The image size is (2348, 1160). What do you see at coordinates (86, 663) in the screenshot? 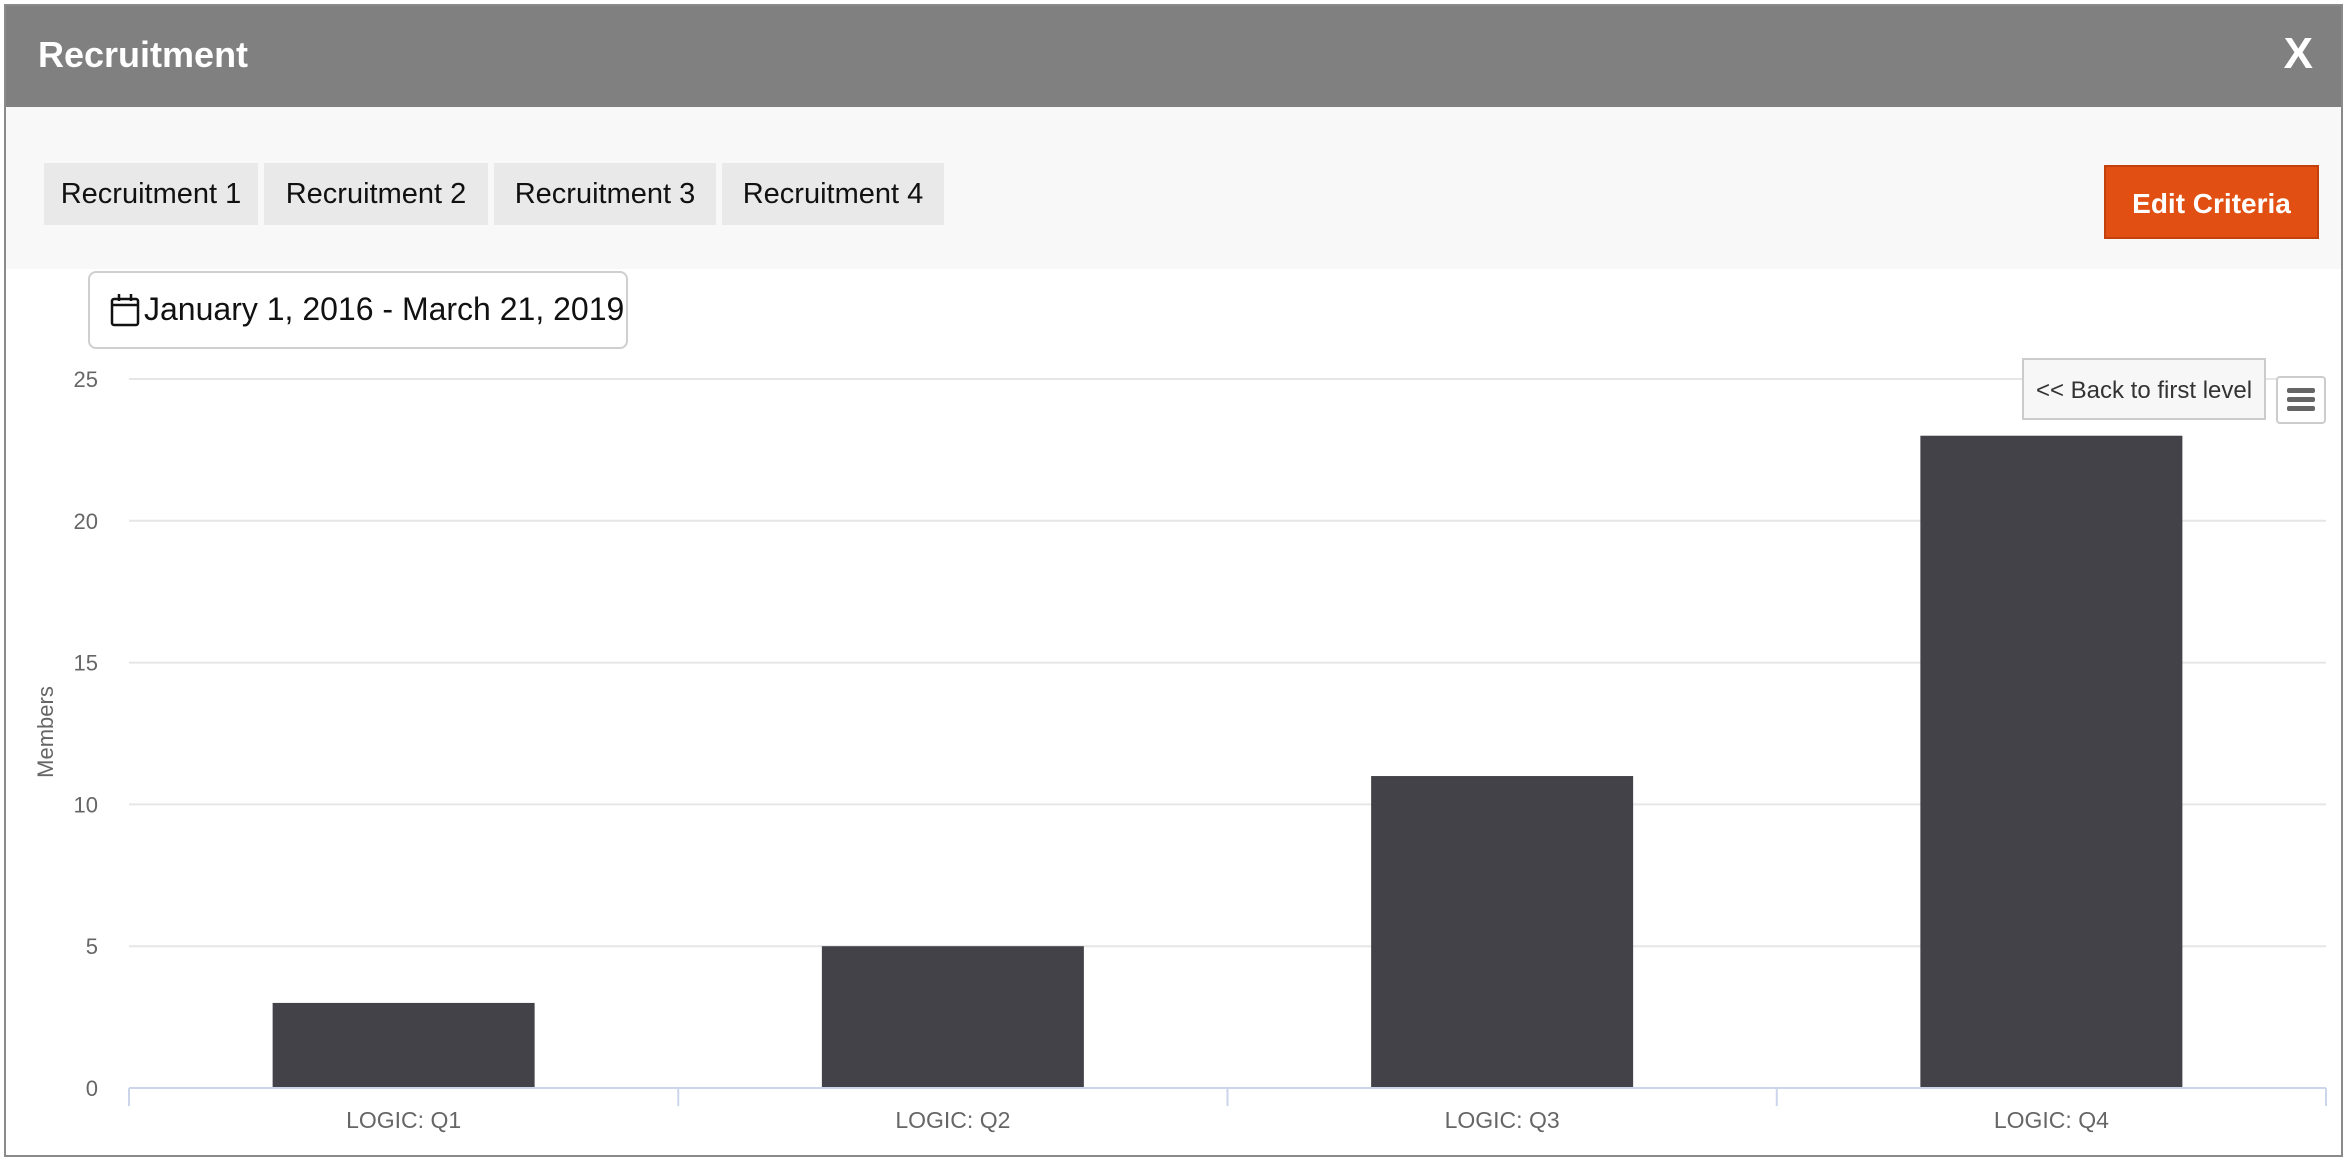
I see `y-tick-label: 15` at bounding box center [86, 663].